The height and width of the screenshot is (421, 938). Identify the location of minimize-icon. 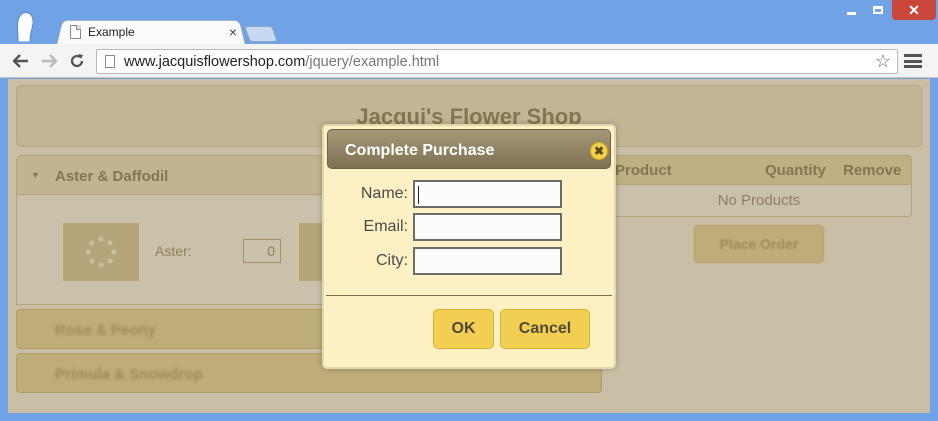
(851, 13).